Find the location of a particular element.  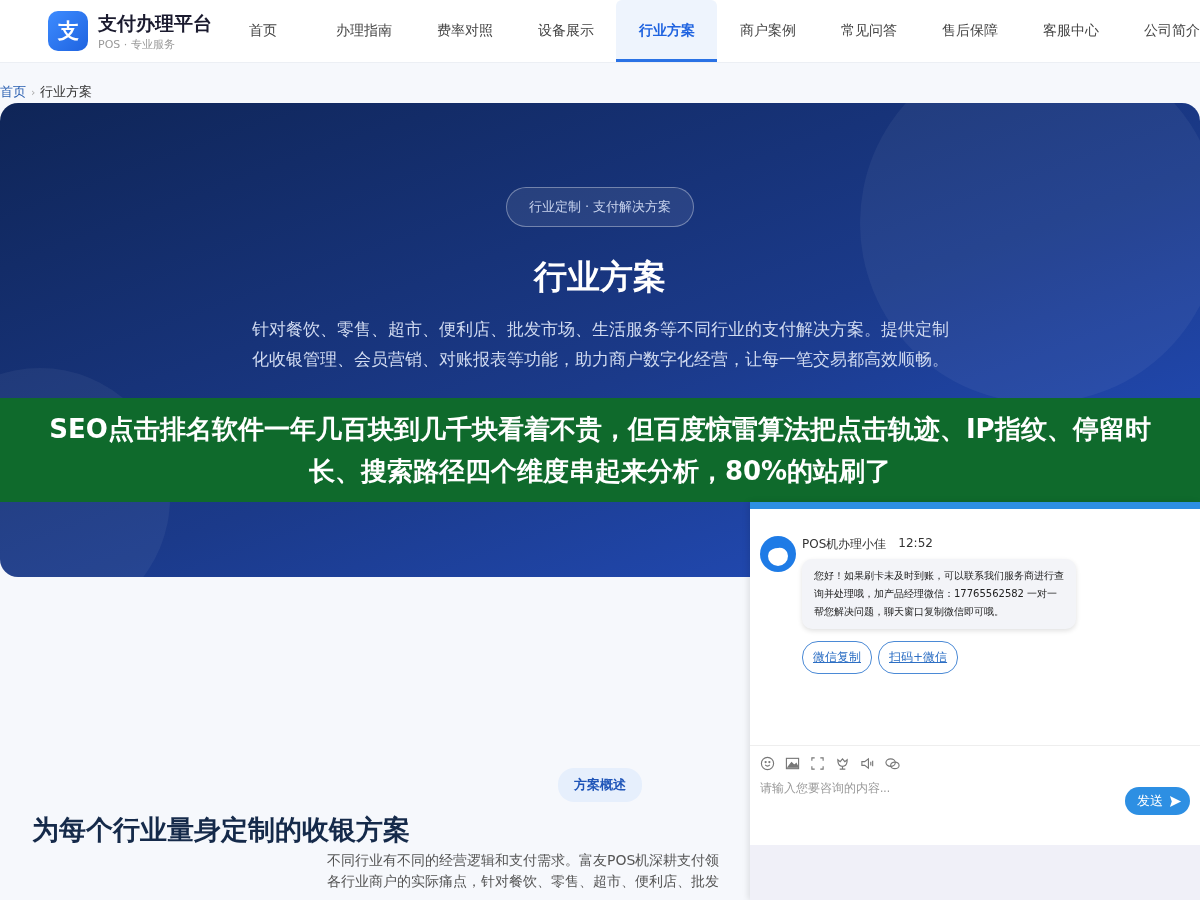

smile-icon is located at coordinates (767, 763).